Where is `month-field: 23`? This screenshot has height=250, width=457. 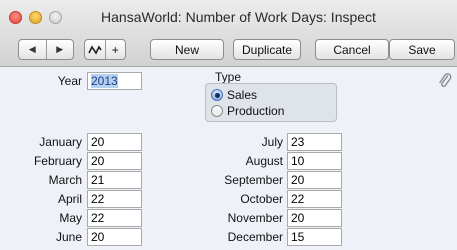 month-field: 23 is located at coordinates (314, 142).